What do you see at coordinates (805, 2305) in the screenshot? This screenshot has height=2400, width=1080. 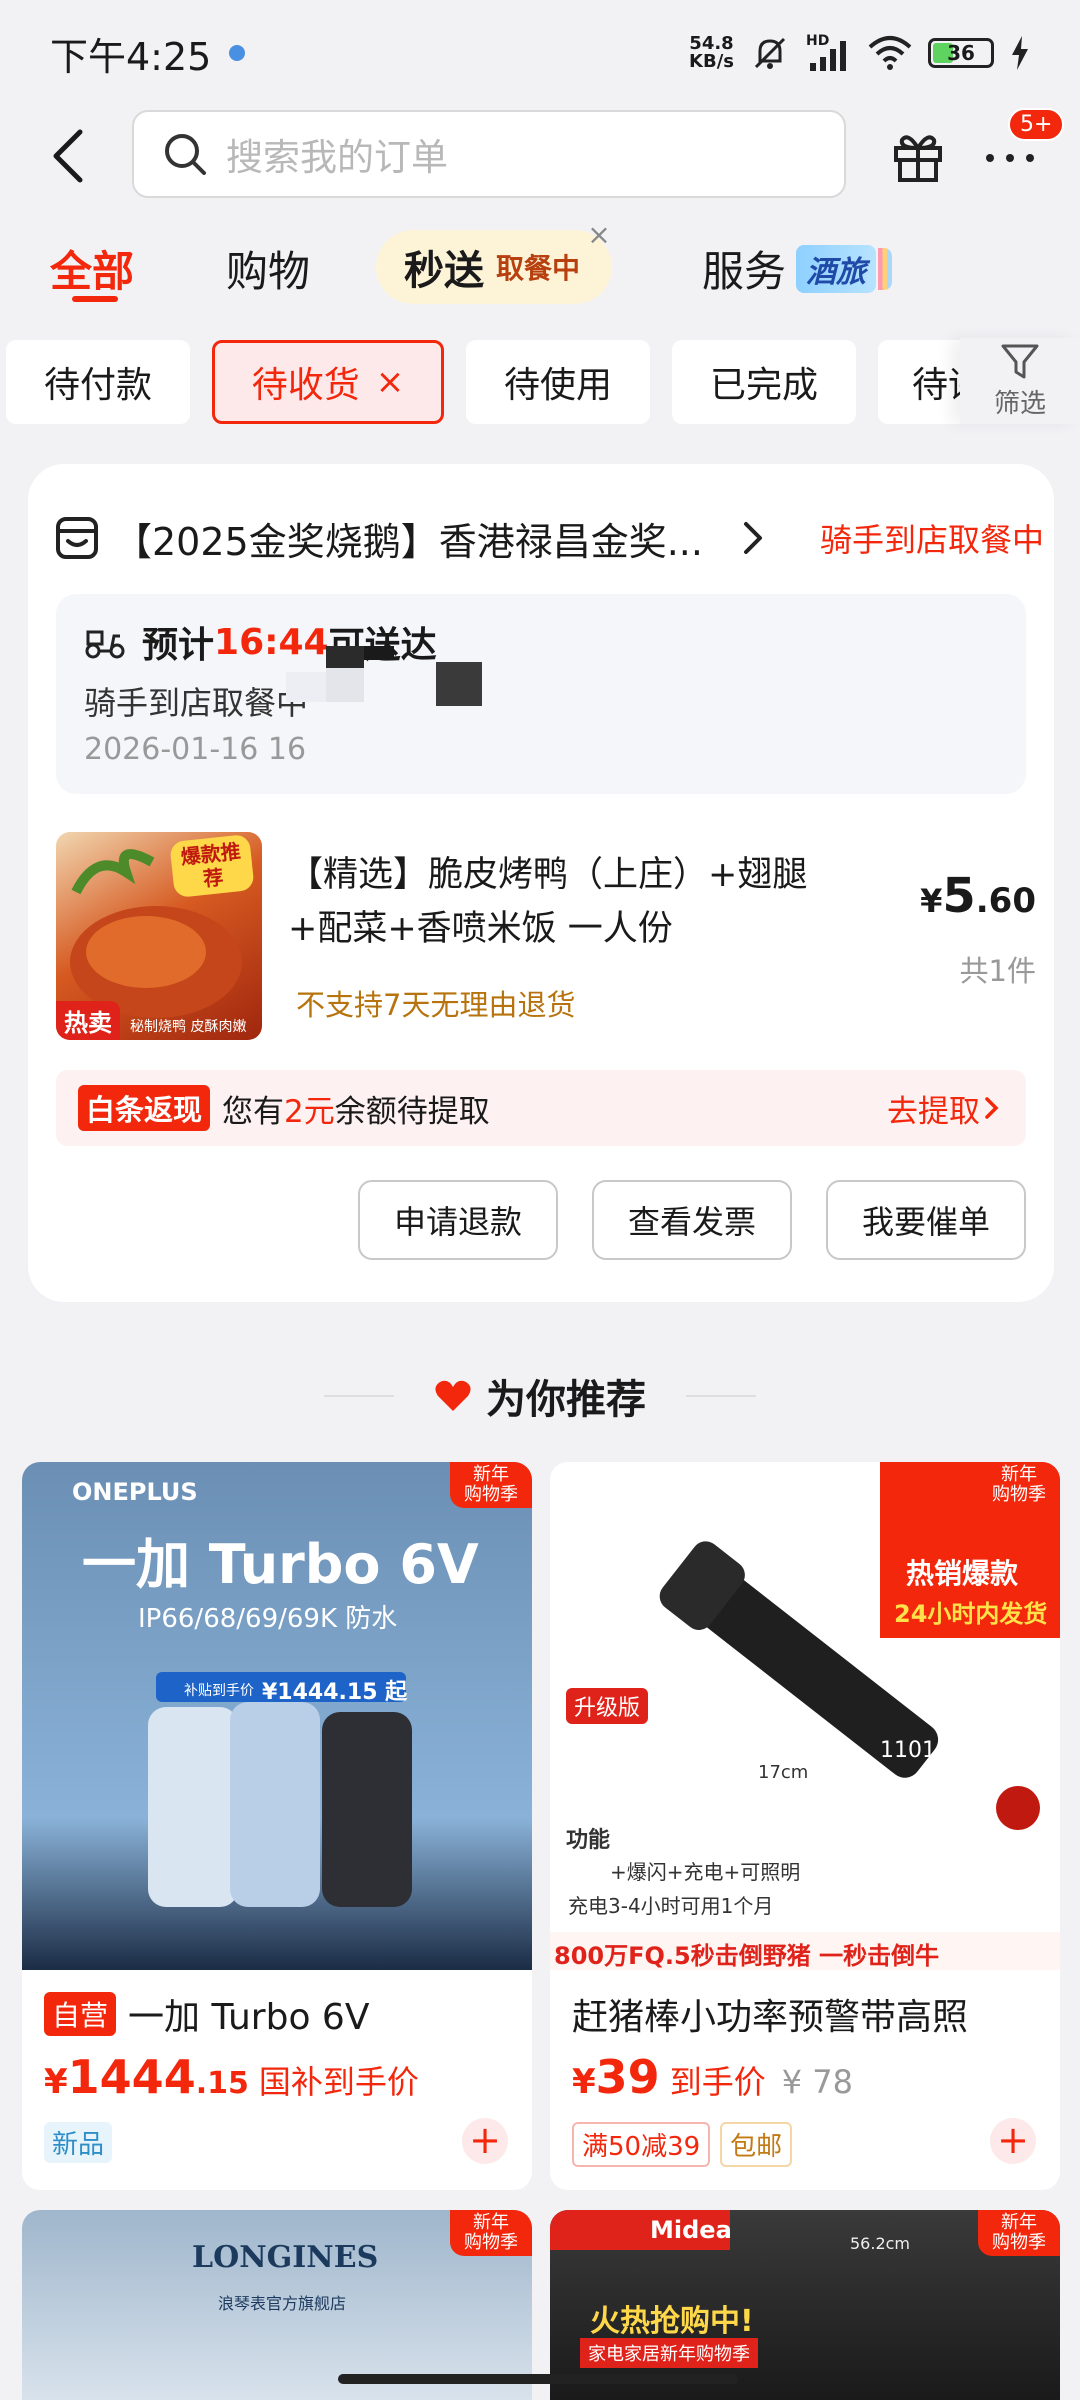 I see `recommend-item: Midea 56.2cm 火热抢购中! 家电家居新年购物季 新年 购物季` at bounding box center [805, 2305].